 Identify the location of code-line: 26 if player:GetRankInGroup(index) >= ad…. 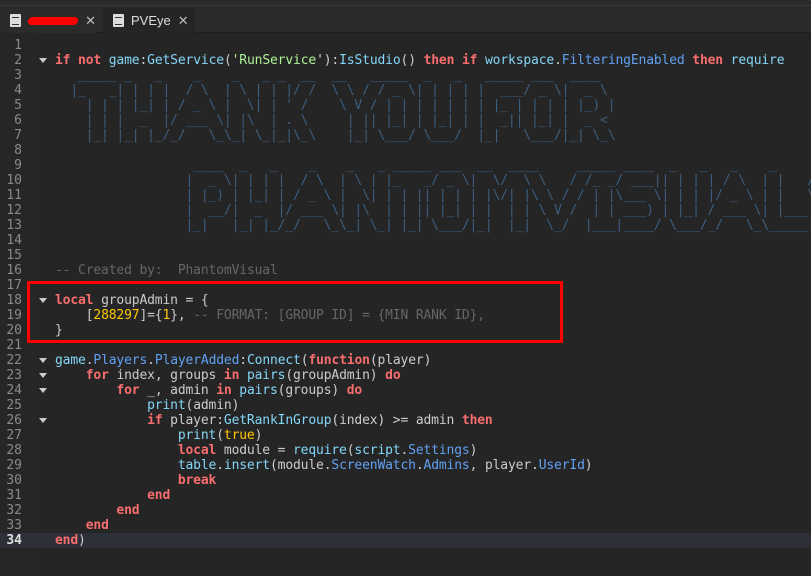
(405, 420).